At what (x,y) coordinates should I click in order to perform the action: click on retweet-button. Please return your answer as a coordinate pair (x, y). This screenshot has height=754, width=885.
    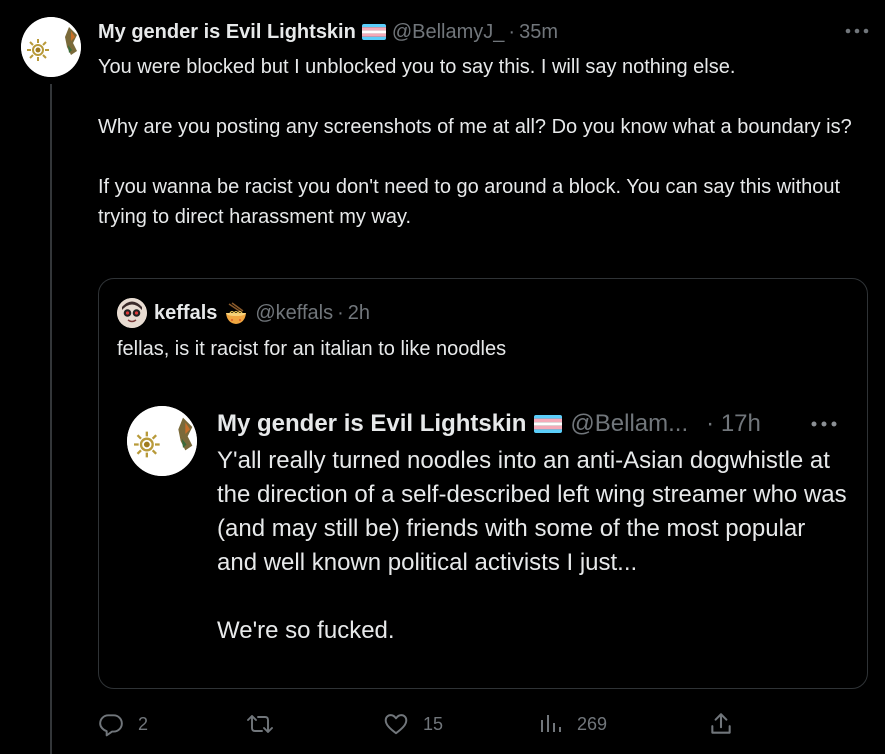
    Looking at the image, I should click on (267, 724).